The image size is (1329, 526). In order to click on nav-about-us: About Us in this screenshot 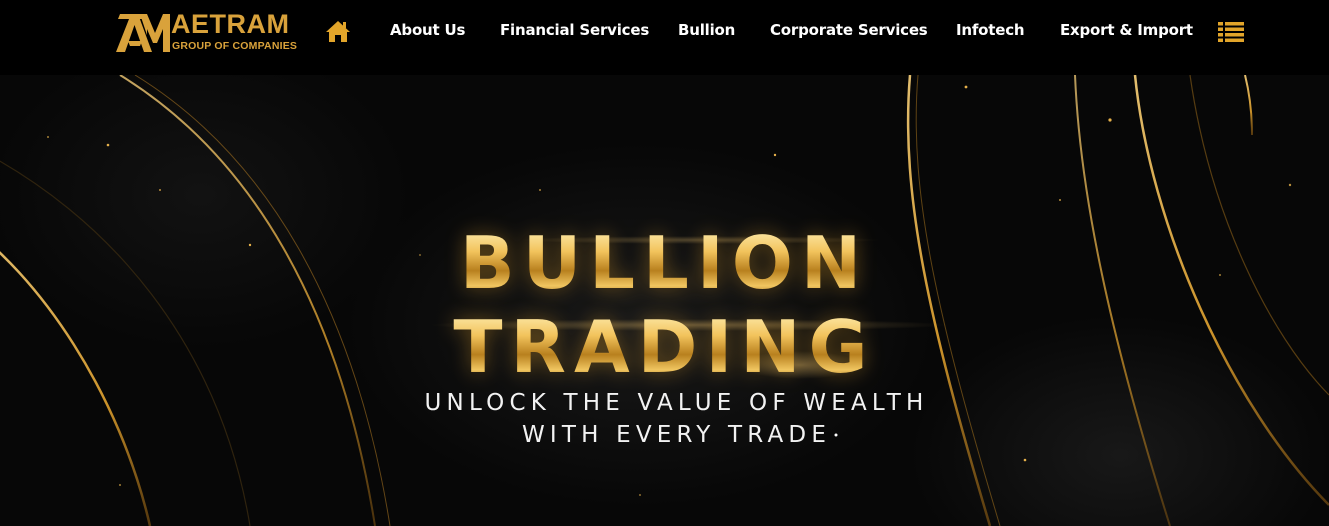, I will do `click(427, 30)`.